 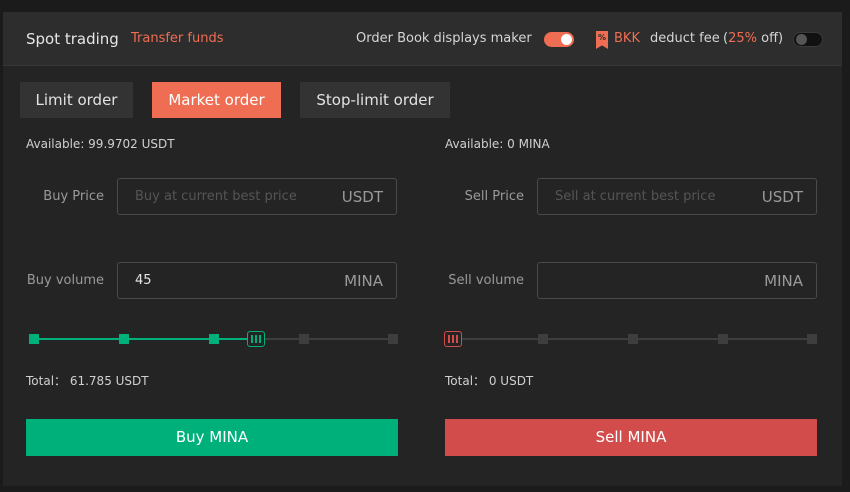 What do you see at coordinates (425, 6) in the screenshot?
I see `top-strip` at bounding box center [425, 6].